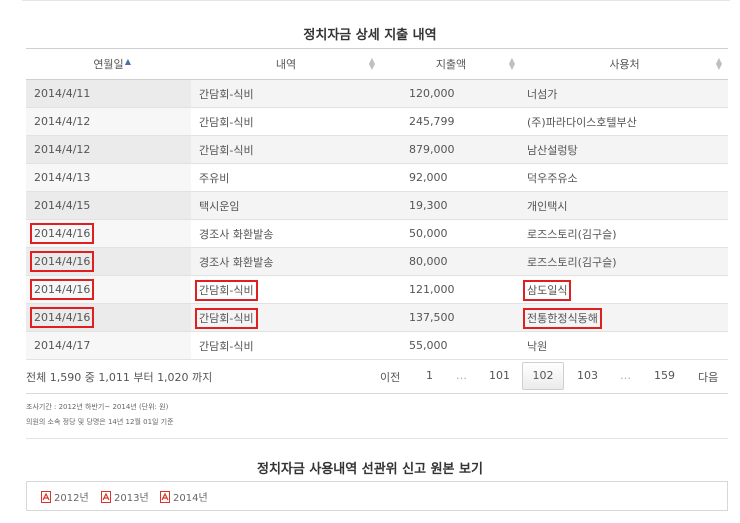  What do you see at coordinates (547, 290) in the screenshot?
I see `highlighted-place: 삼도일식` at bounding box center [547, 290].